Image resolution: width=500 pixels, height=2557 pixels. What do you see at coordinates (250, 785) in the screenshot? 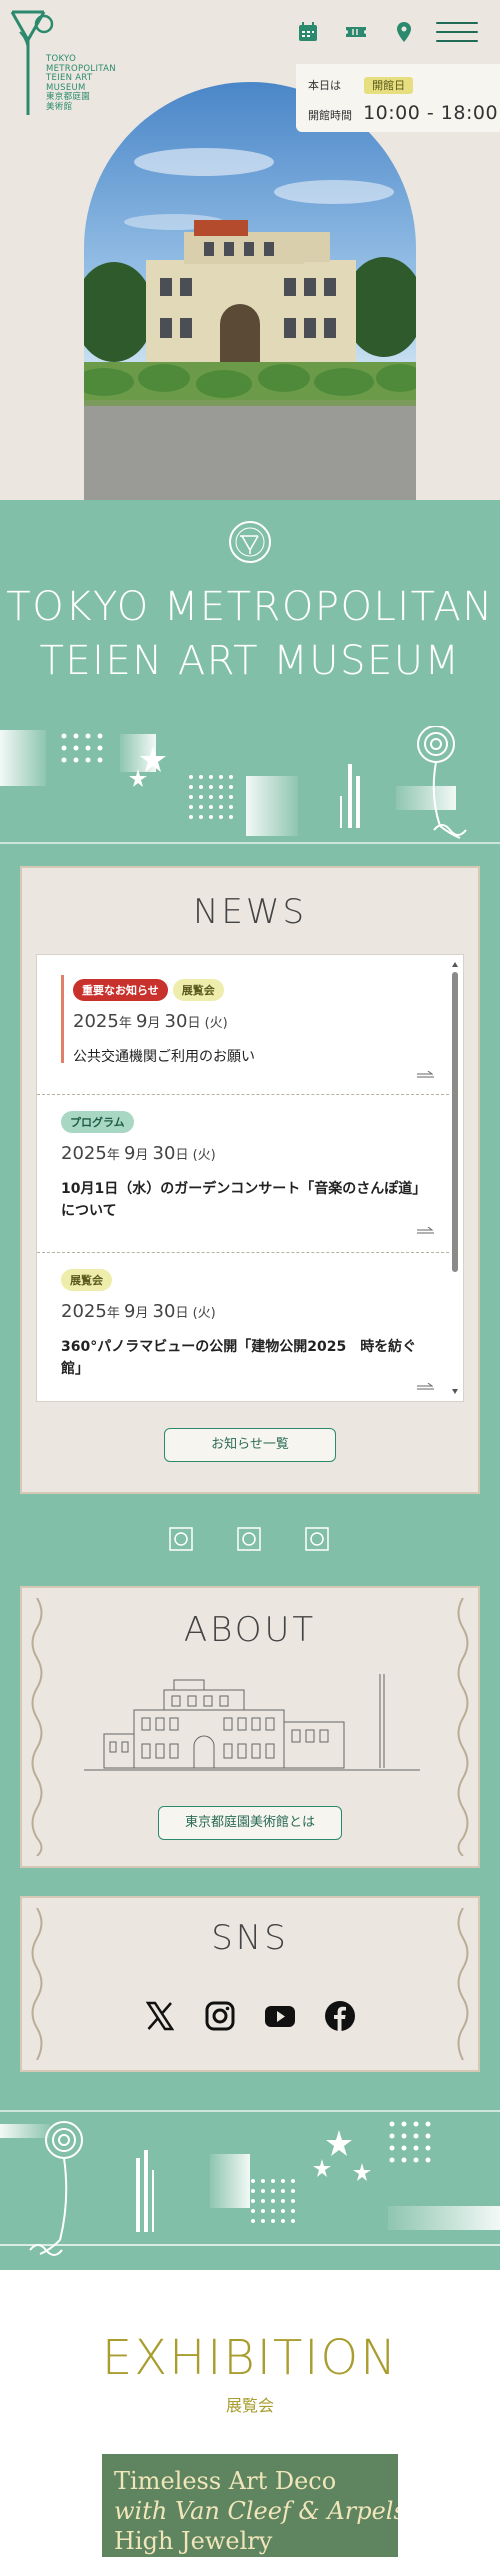
I see `art-deco-pattern` at bounding box center [250, 785].